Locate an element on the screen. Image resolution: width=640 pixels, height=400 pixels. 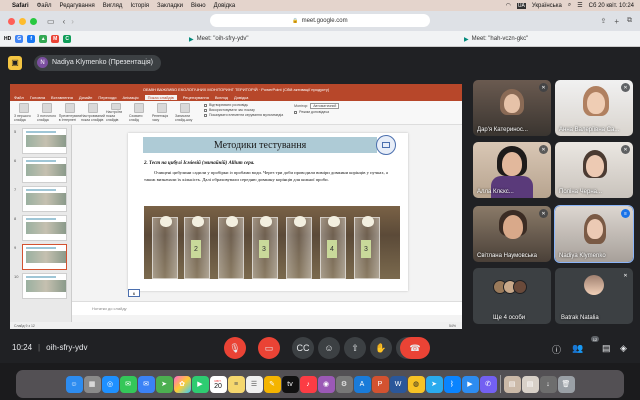
freeform-icon: ✎ is located at coordinates (272, 384).